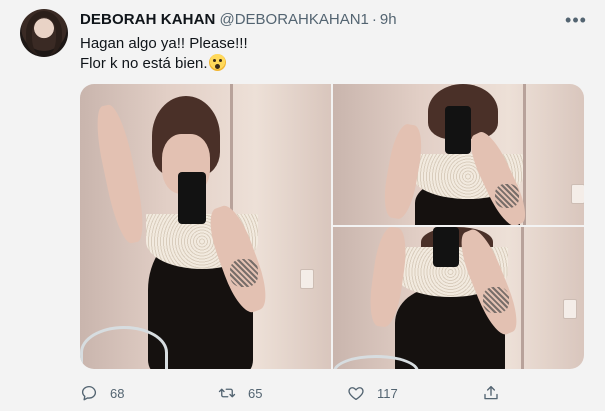  I want to click on heart-icon, so click(356, 394).